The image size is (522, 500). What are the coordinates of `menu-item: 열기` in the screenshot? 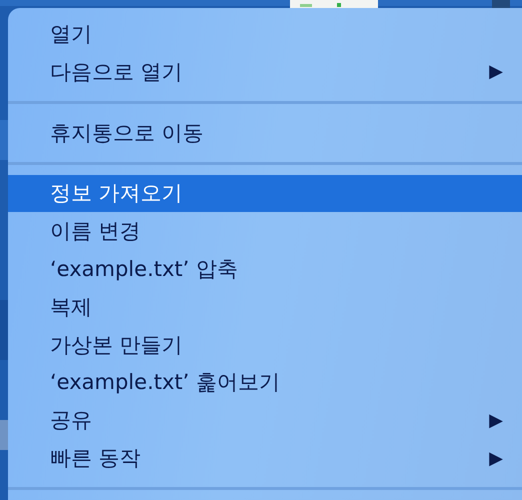 It's located at (265, 34).